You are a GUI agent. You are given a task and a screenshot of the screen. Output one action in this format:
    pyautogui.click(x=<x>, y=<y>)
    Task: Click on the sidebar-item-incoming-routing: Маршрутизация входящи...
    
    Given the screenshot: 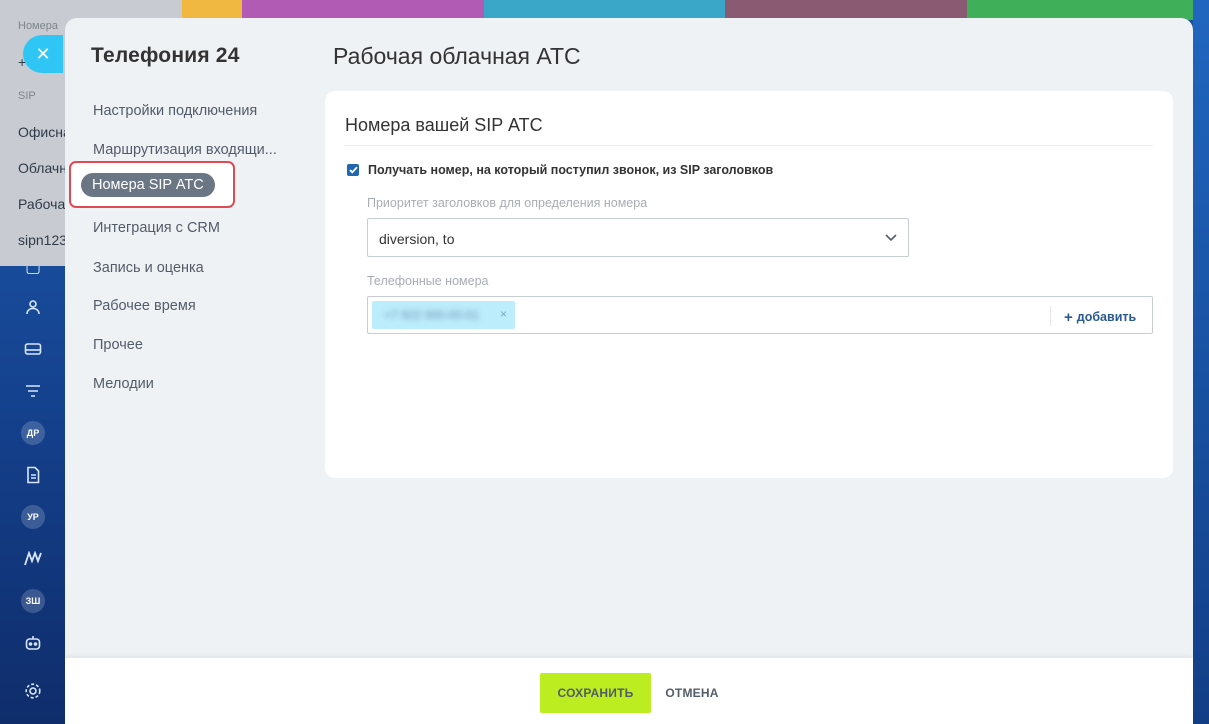 What is the action you would take?
    pyautogui.click(x=189, y=150)
    